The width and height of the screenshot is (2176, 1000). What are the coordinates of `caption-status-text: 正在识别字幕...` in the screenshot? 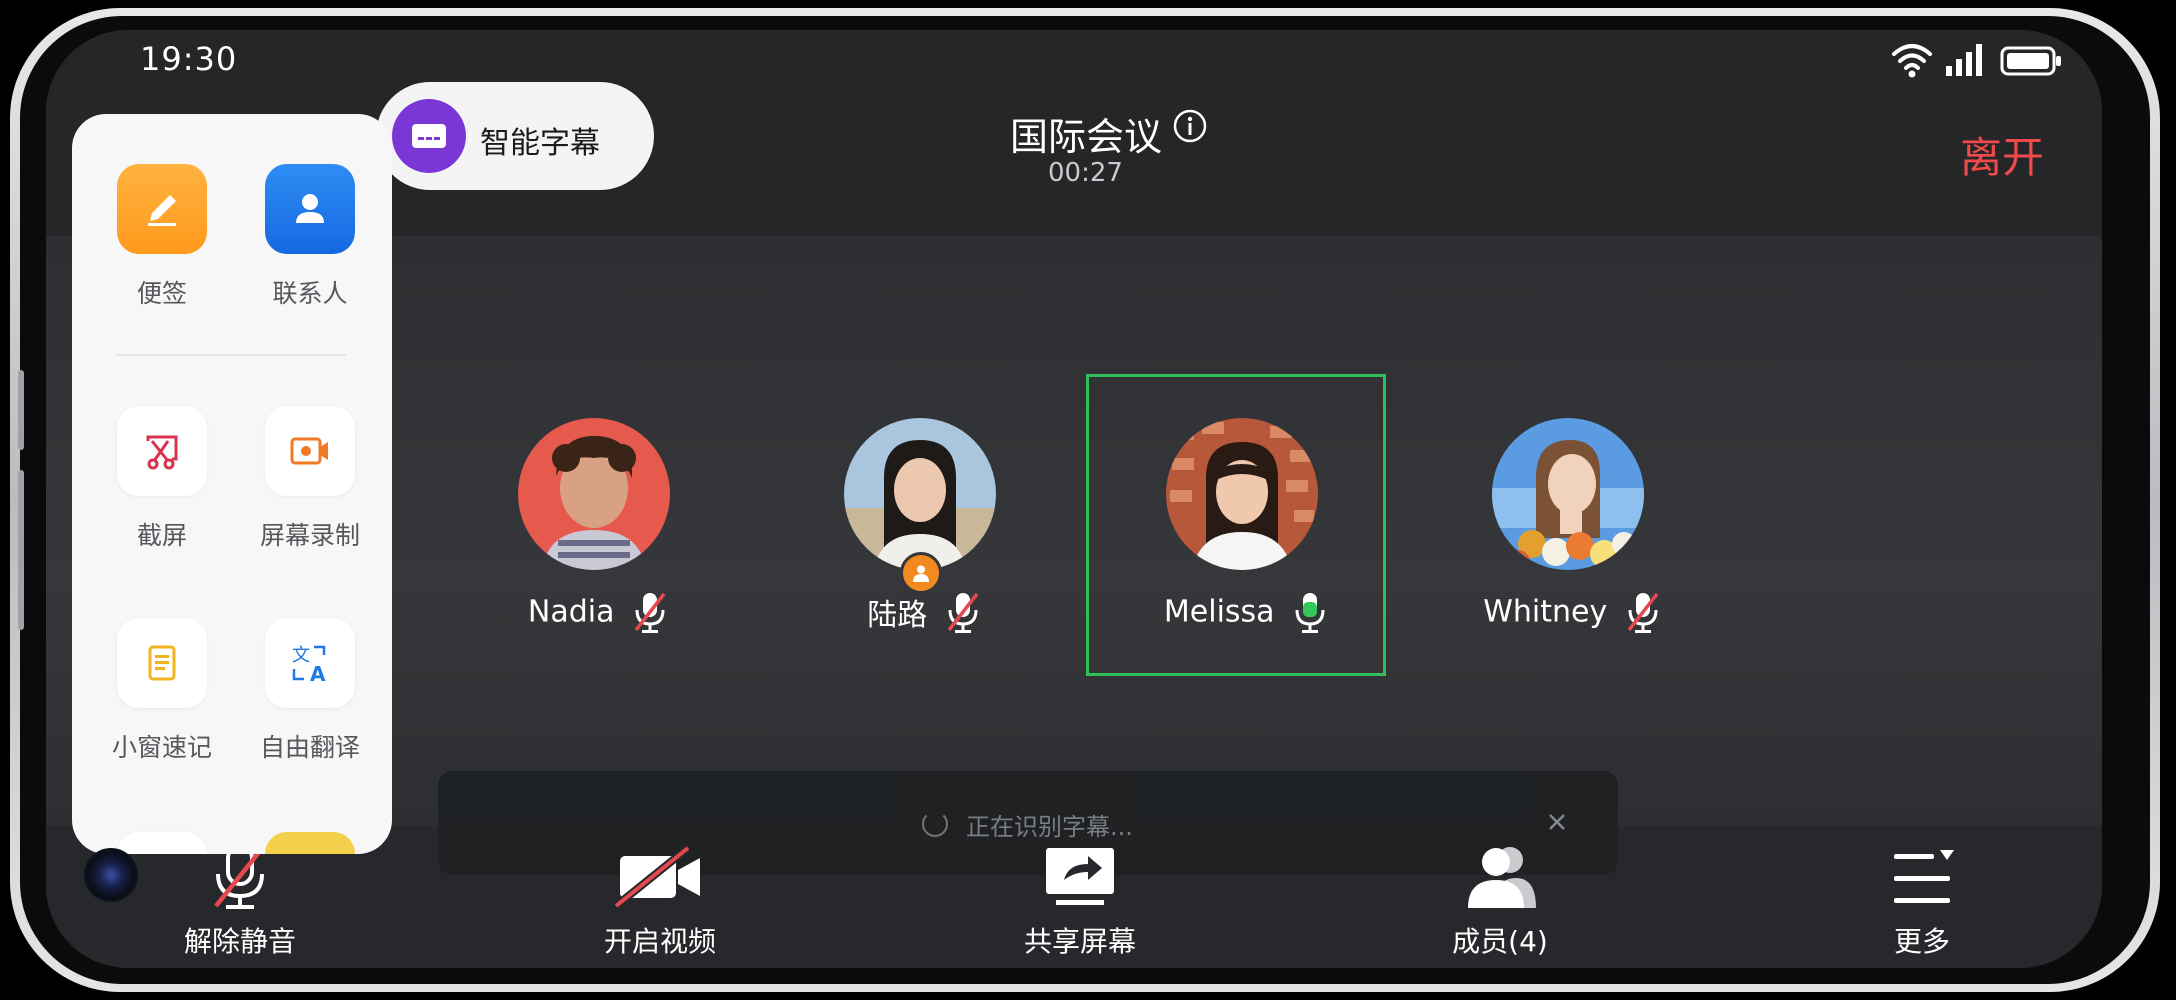 It's located at (1049, 827).